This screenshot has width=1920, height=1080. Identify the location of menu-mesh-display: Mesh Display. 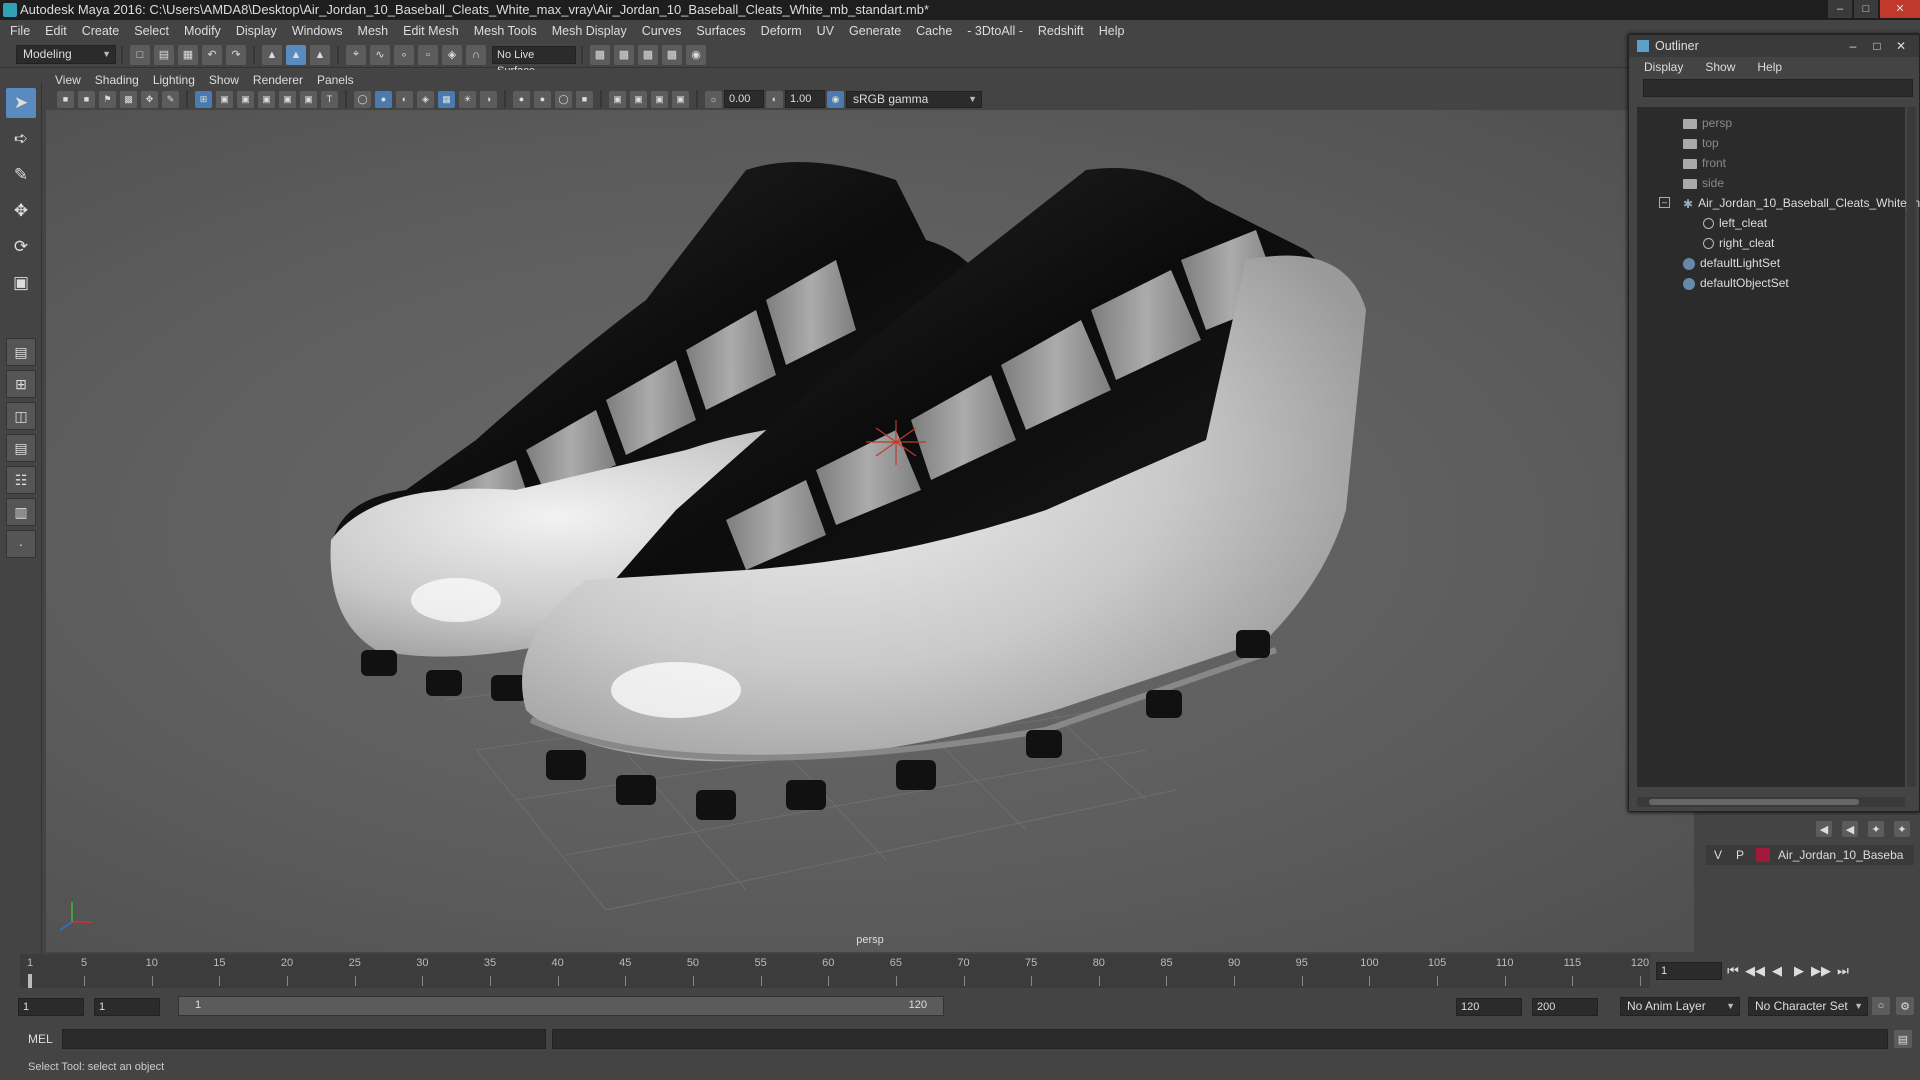
(589, 31).